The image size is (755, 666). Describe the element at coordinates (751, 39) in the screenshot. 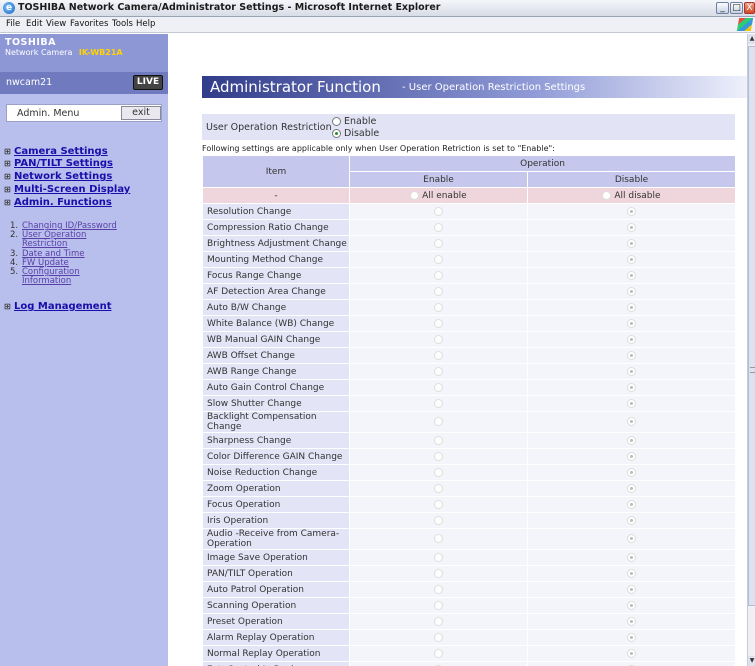

I see `scroll-up-icon: ▲` at that location.